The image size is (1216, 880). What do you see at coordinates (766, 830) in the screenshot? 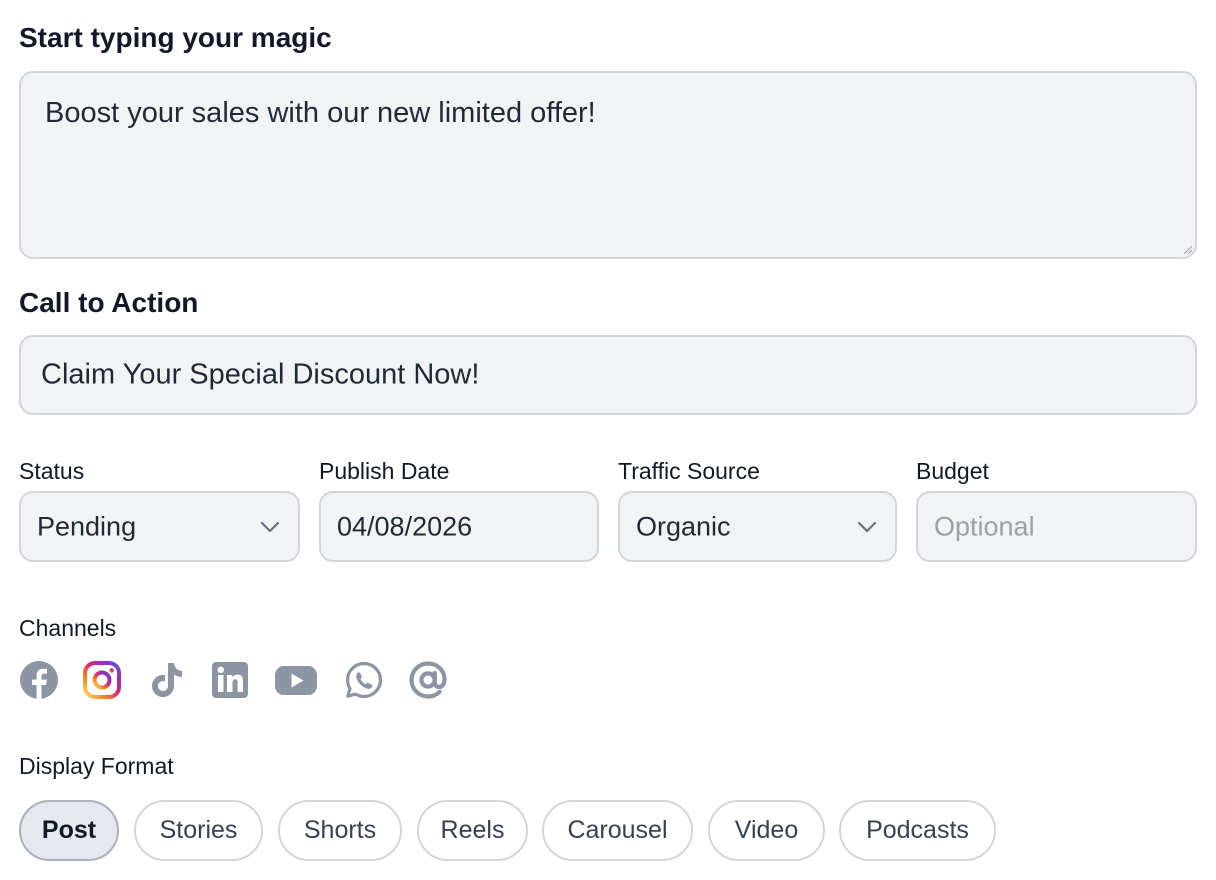
I see `format-video-pill: Video` at bounding box center [766, 830].